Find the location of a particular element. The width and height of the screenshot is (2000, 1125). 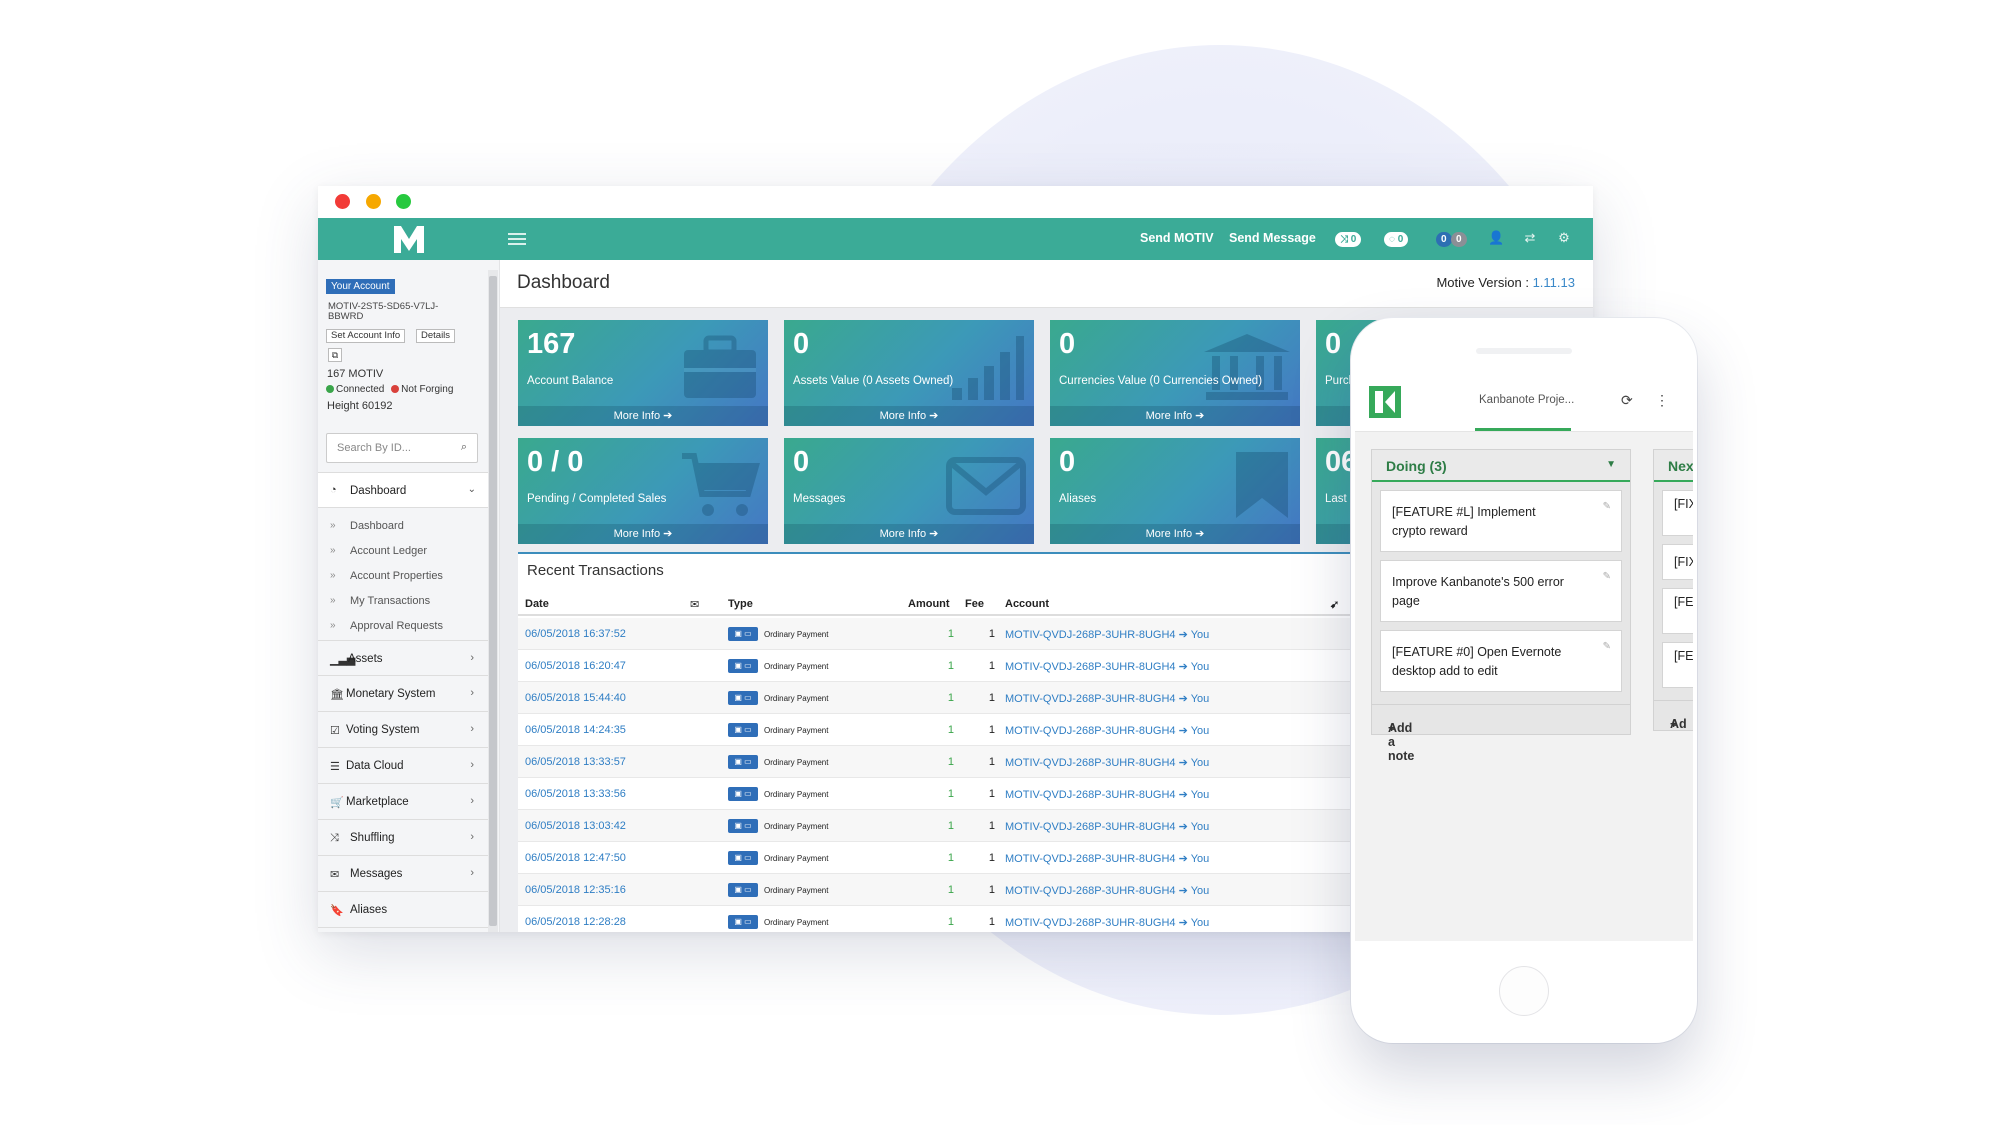

notification-badge-b: 0 is located at coordinates (1459, 239).